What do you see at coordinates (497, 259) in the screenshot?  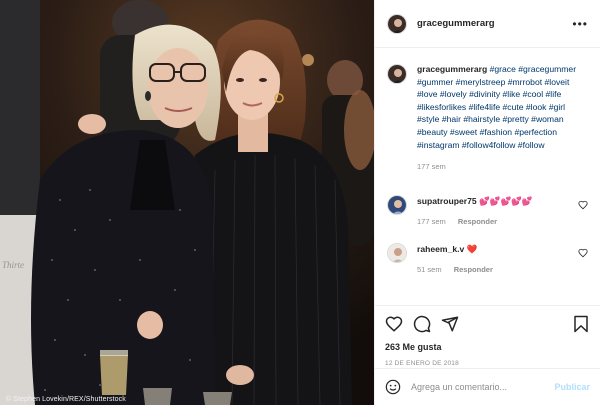 I see `comment-body: raheem_k.v ❤️ 51 sem Responder` at bounding box center [497, 259].